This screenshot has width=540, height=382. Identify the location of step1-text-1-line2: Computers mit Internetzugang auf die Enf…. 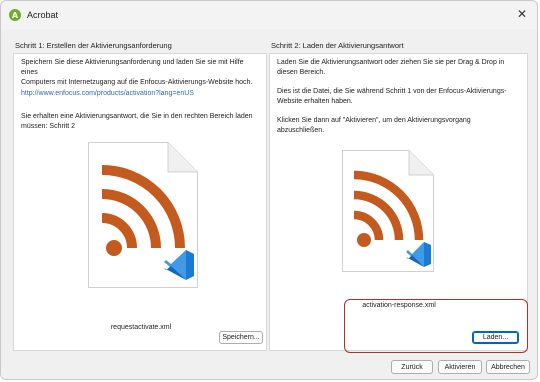
(137, 82).